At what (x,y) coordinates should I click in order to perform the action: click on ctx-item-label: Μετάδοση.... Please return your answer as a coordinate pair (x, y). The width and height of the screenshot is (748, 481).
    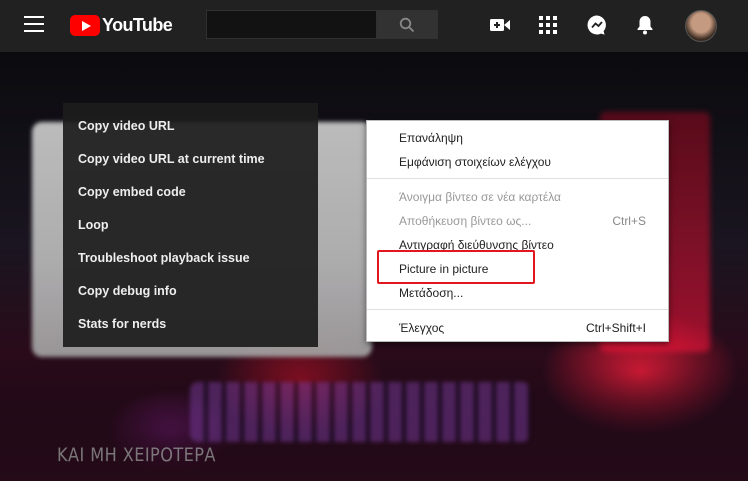
    Looking at the image, I should click on (431, 293).